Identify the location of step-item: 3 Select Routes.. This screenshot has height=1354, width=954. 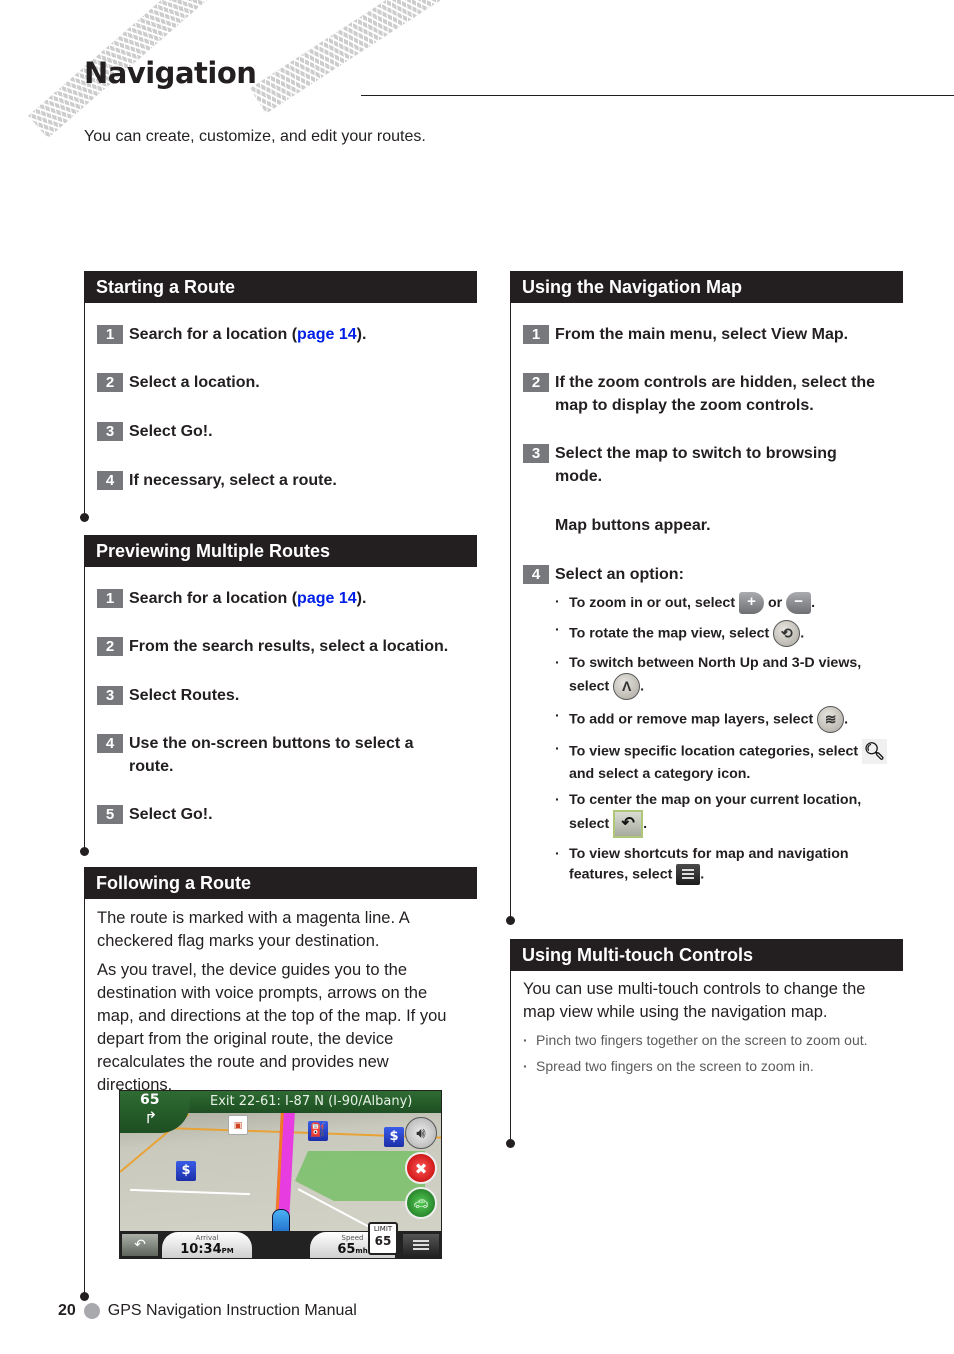
(281, 695).